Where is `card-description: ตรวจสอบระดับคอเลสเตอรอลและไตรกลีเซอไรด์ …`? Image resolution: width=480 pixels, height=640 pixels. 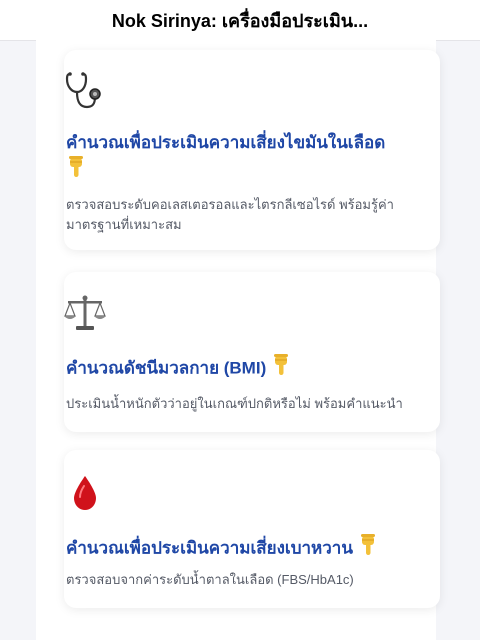
card-description: ตรวจสอบระดับคอเลสเตอรอลและไตรกลีเซอไรด์ … is located at coordinates (230, 214).